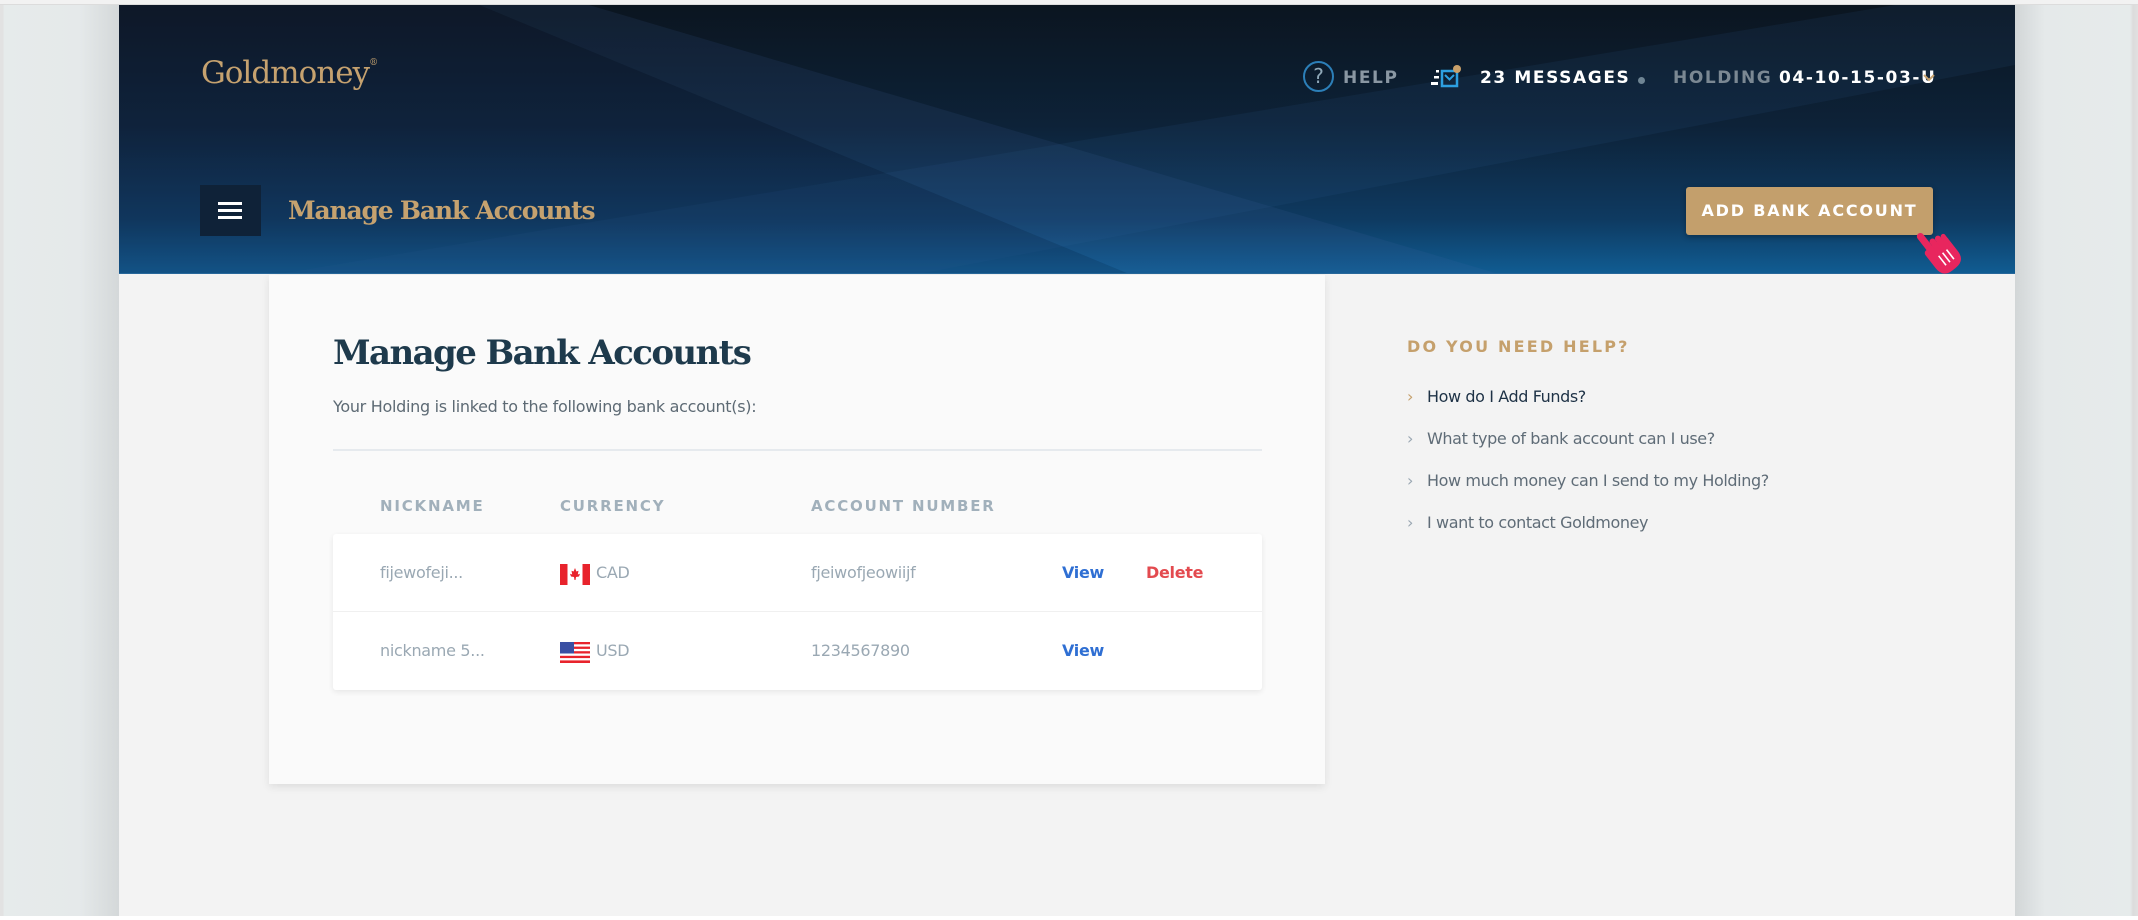  What do you see at coordinates (1938, 253) in the screenshot?
I see `hand-cursor-icon` at bounding box center [1938, 253].